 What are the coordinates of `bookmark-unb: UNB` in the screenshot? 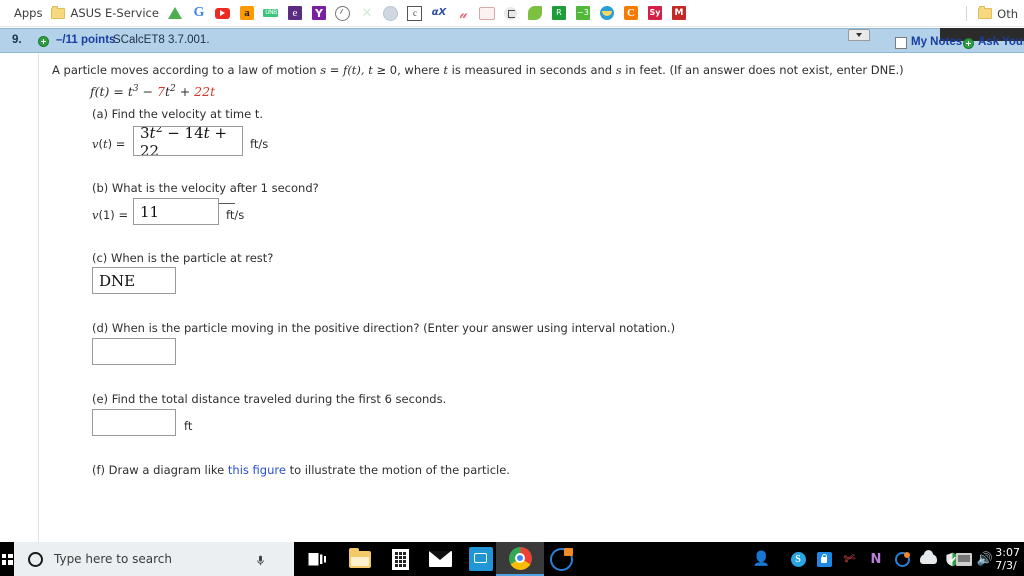 It's located at (271, 13).